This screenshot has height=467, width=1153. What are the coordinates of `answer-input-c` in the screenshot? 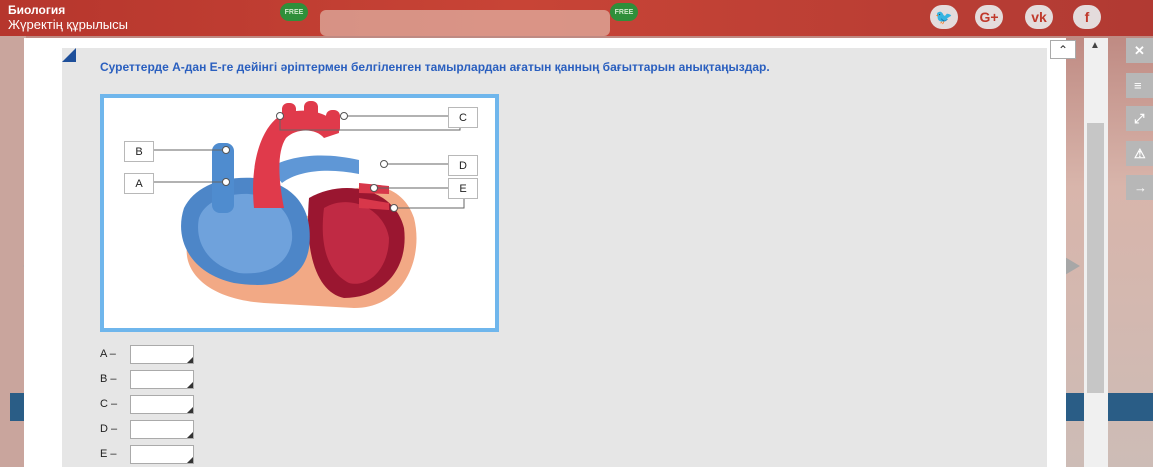 It's located at (162, 404).